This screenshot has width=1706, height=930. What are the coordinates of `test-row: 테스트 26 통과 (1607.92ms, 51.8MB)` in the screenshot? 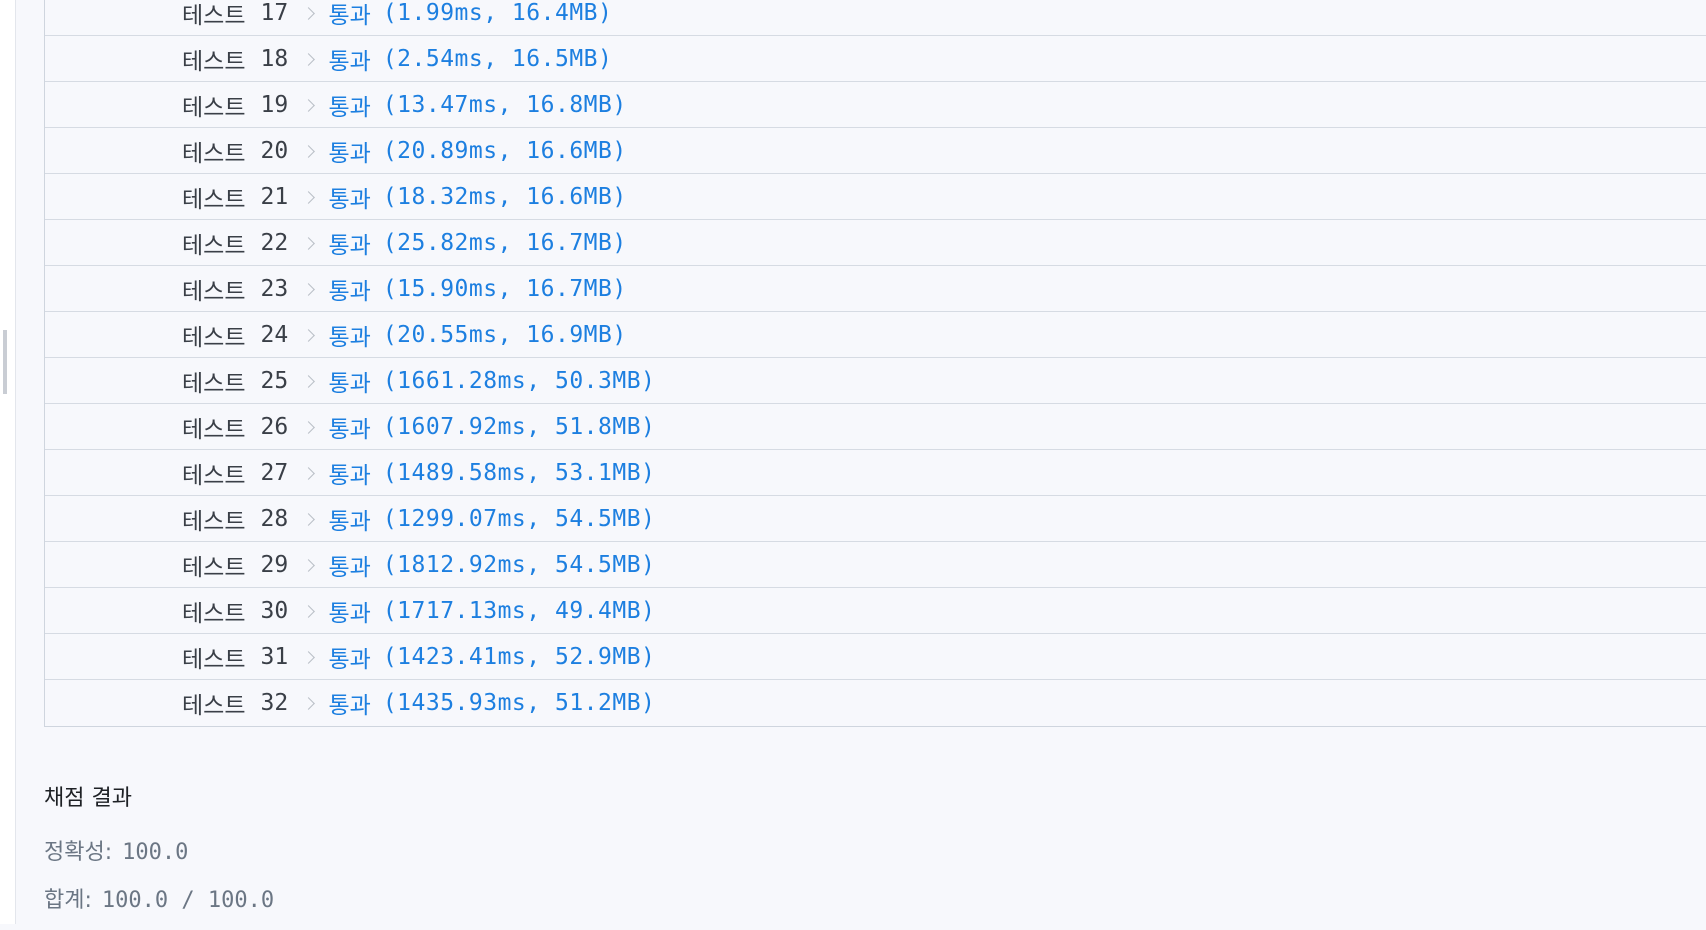 It's located at (875, 427).